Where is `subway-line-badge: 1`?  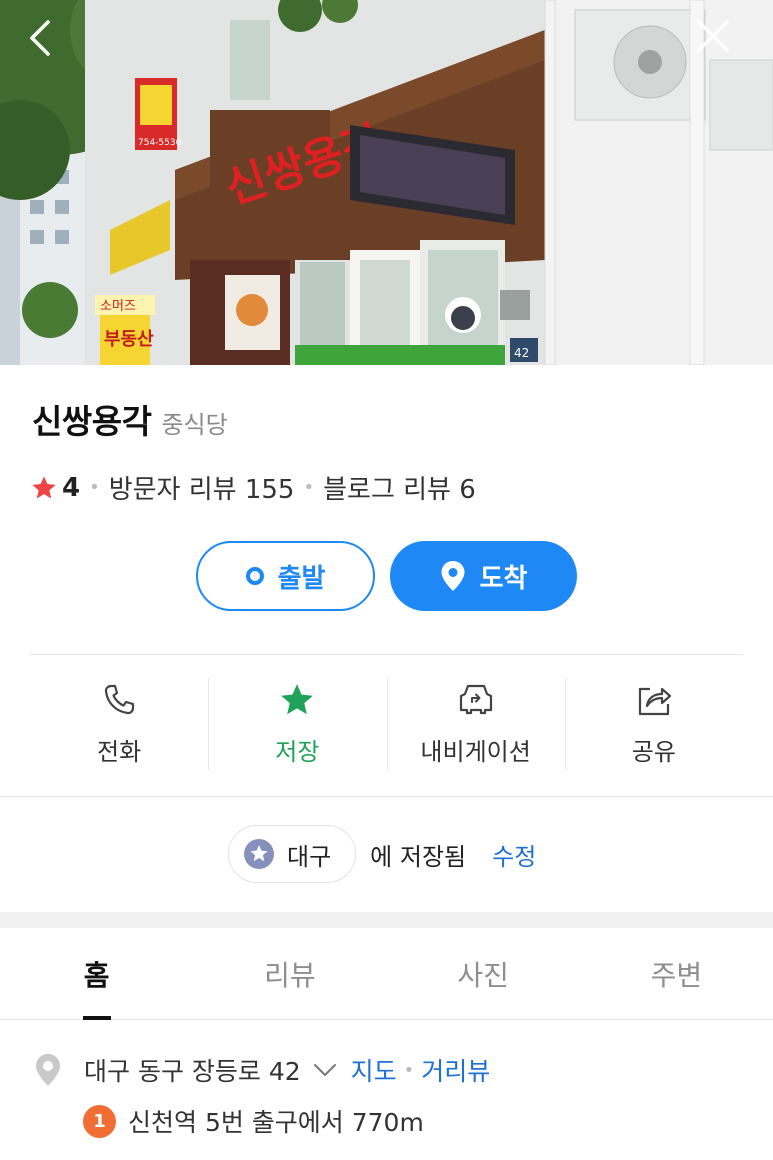
subway-line-badge: 1 is located at coordinates (99, 1121).